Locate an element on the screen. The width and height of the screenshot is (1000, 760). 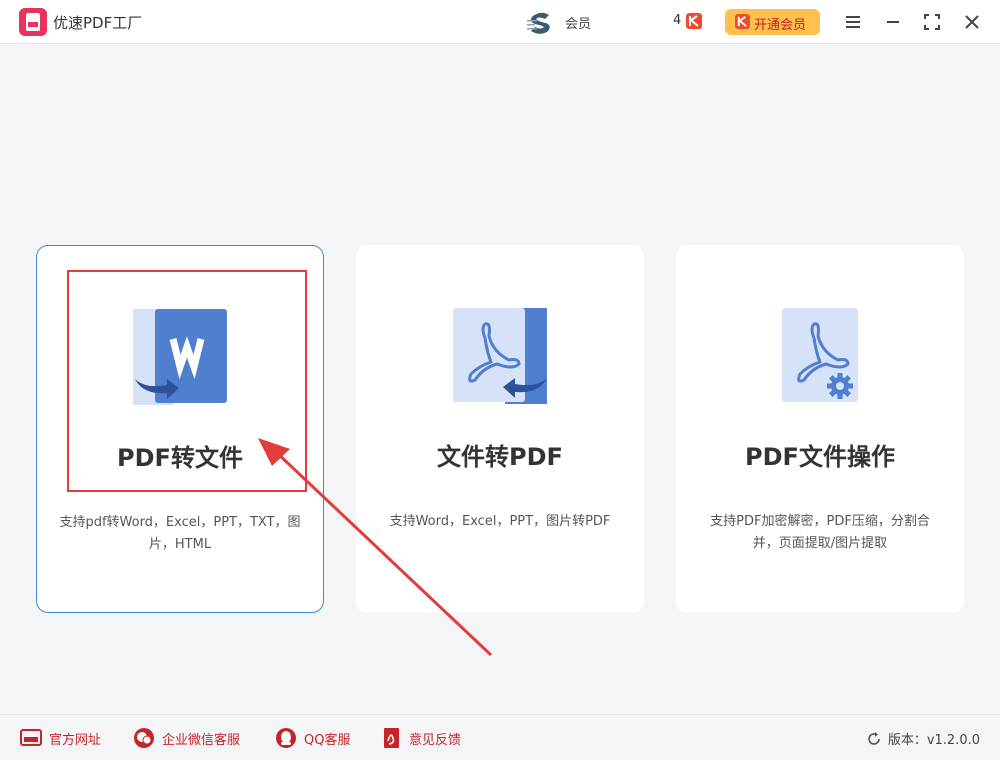
footer-link-qq: QQ客服 is located at coordinates (317, 738).